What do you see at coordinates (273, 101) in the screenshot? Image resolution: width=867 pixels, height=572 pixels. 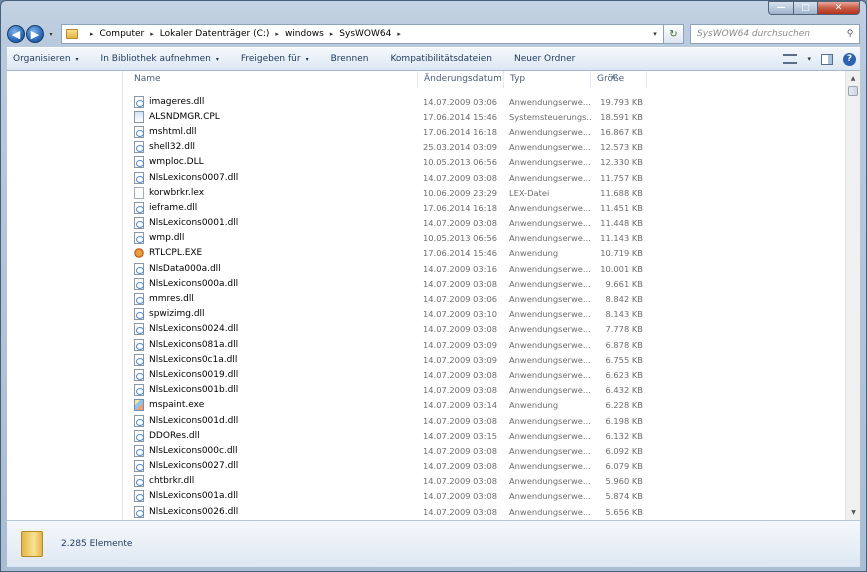 I see `file-name-cell: imageres.dll` at bounding box center [273, 101].